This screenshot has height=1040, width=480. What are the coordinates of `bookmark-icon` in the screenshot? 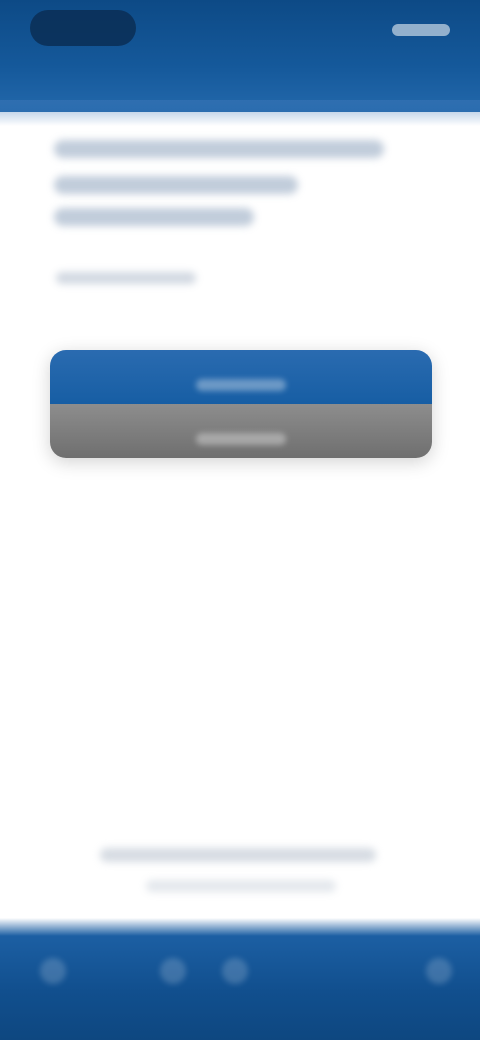 It's located at (235, 971).